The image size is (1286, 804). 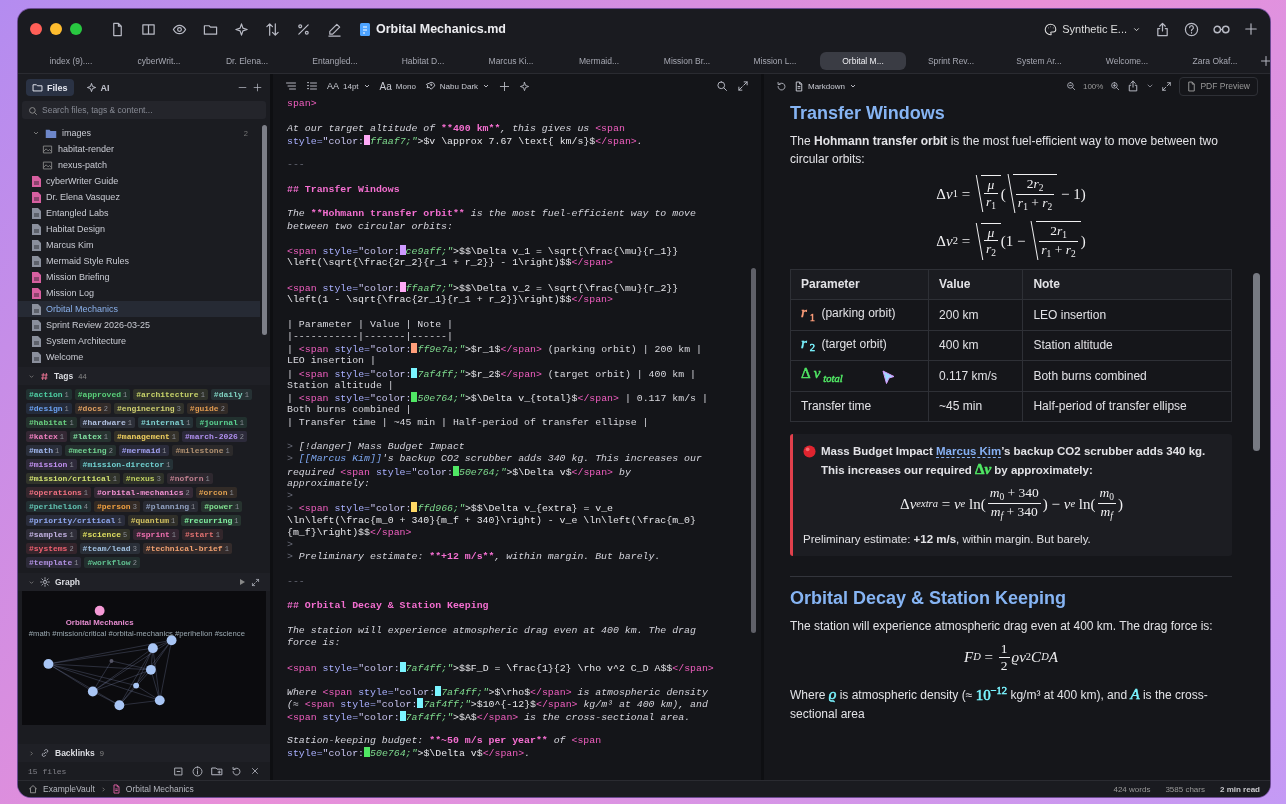 What do you see at coordinates (722, 86) in the screenshot?
I see `search-icon` at bounding box center [722, 86].